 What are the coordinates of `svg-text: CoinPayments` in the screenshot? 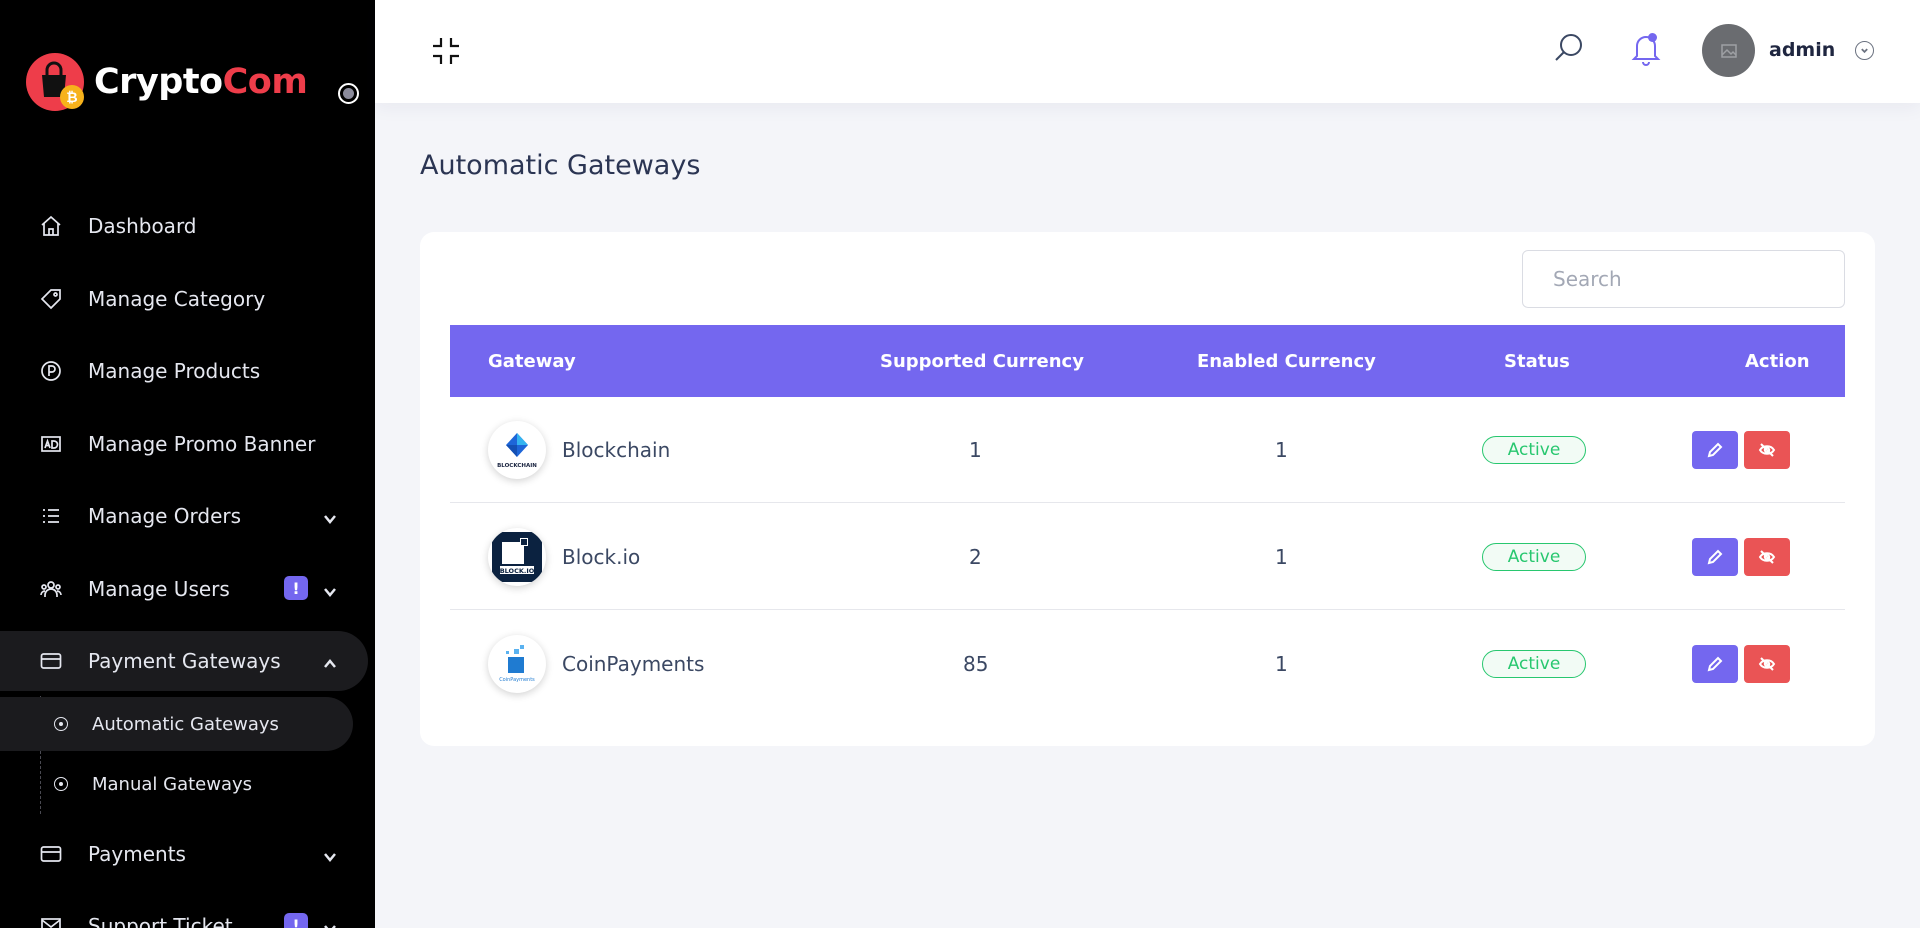 It's located at (517, 680).